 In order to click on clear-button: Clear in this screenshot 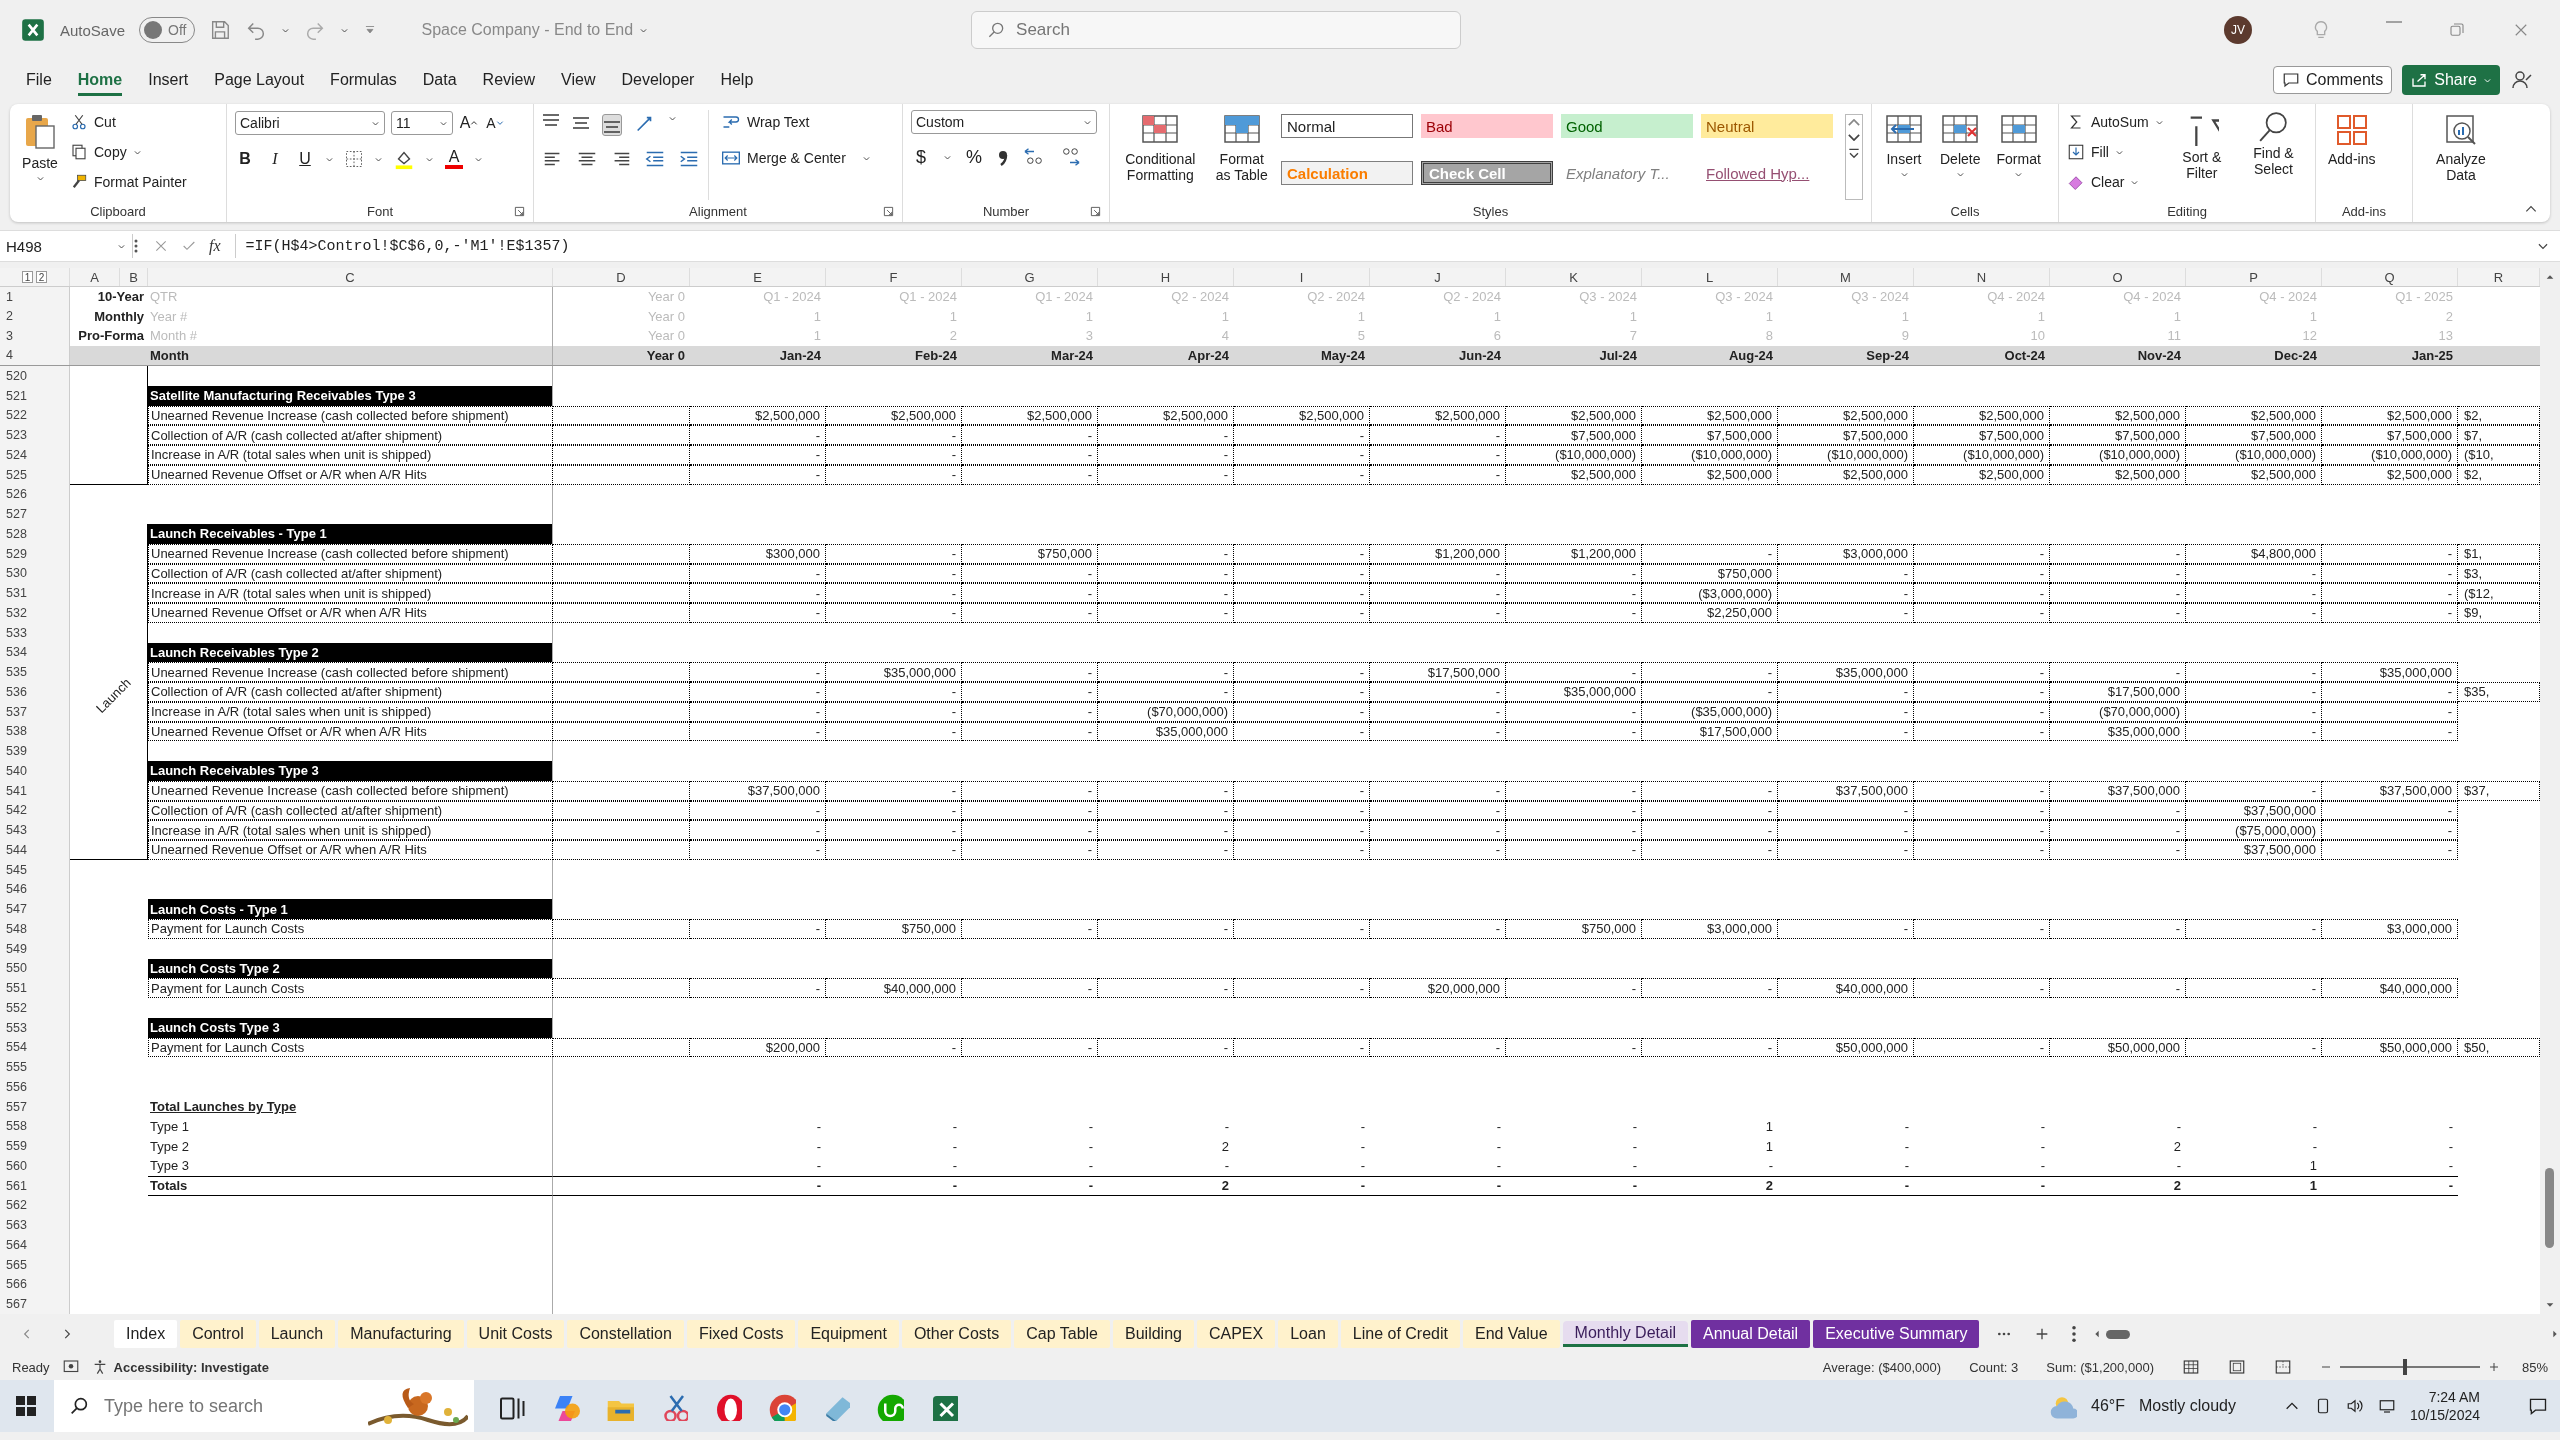, I will do `click(2115, 182)`.